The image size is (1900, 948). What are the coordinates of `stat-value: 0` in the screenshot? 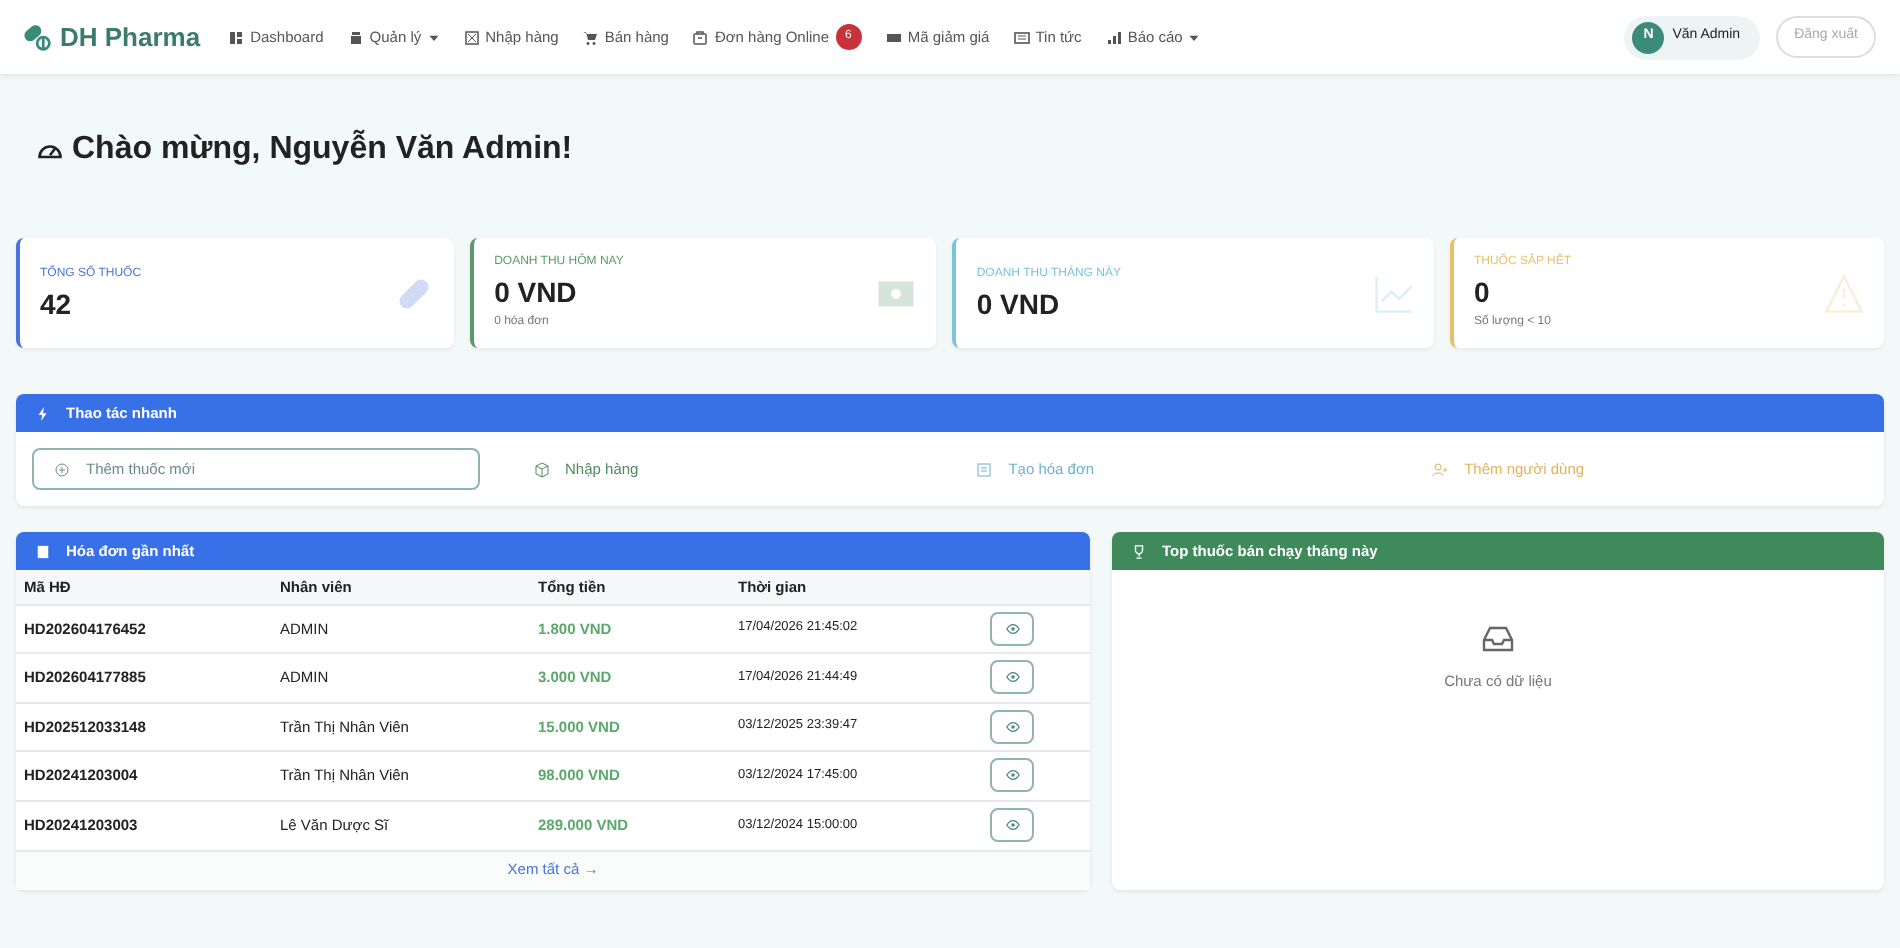 It's located at (1482, 293).